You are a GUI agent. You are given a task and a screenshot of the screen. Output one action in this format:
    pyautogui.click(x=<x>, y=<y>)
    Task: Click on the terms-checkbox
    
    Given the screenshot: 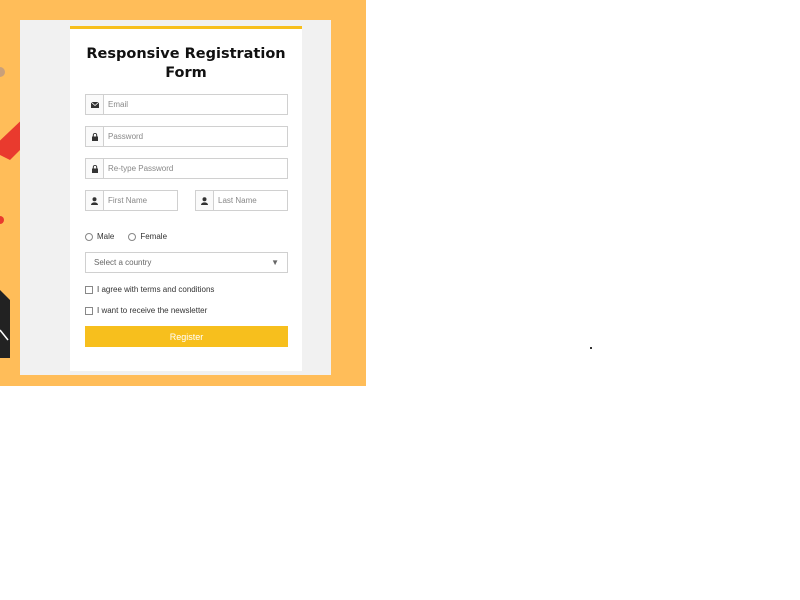 What is the action you would take?
    pyautogui.click(x=89, y=289)
    